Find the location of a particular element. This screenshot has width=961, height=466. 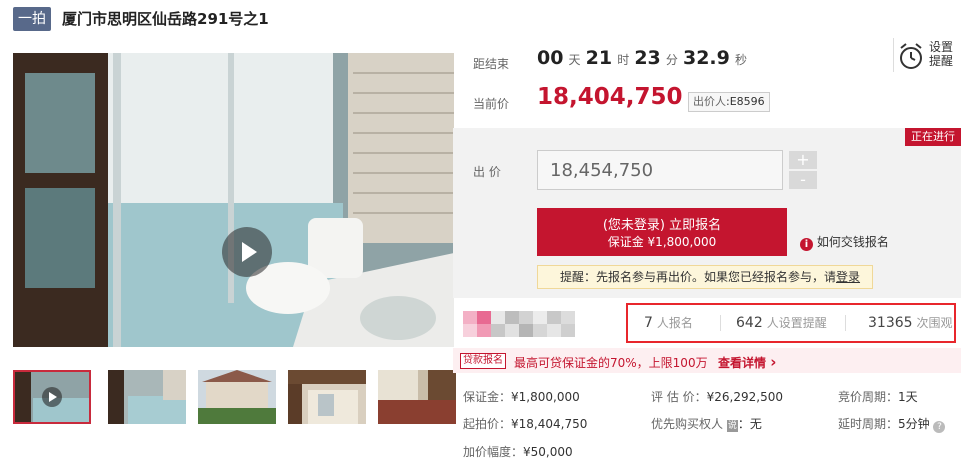

info-appraisal: 评 估 价：¥26,292,500 is located at coordinates (717, 396).